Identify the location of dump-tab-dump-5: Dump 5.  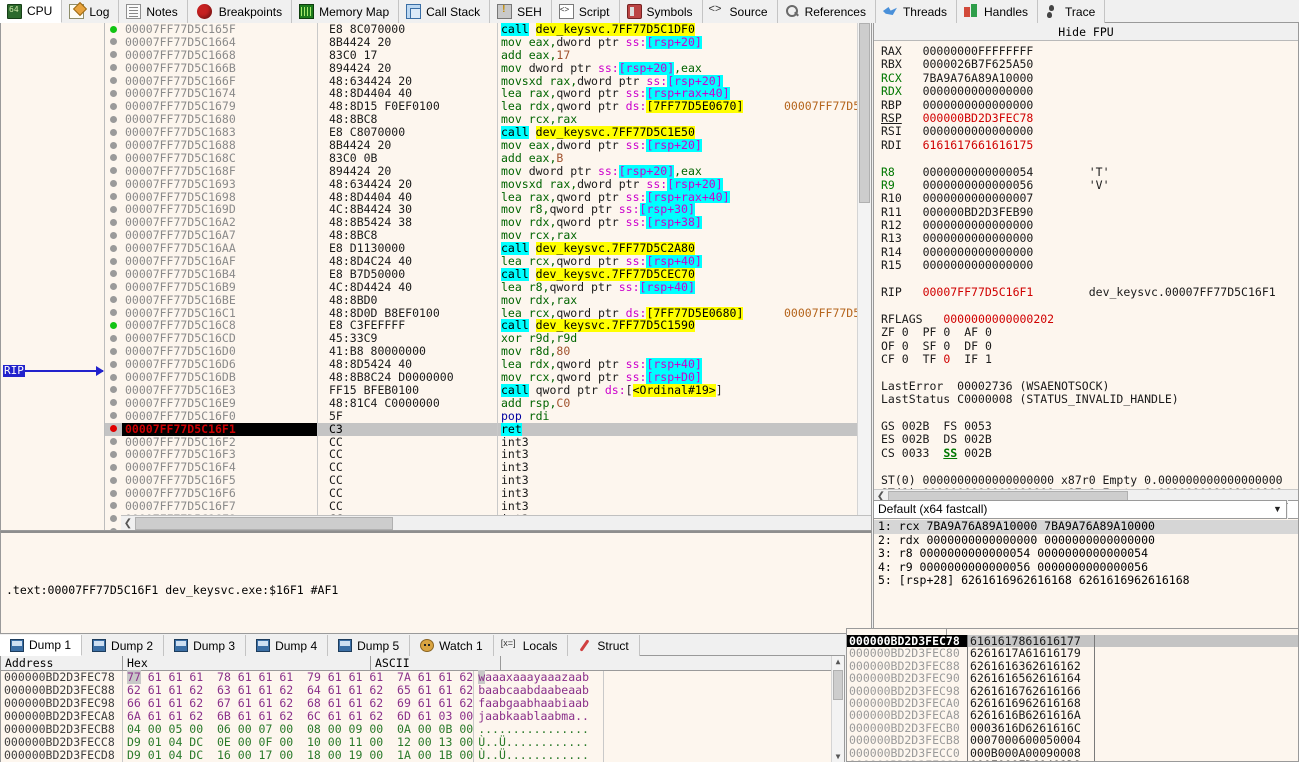
(369, 645).